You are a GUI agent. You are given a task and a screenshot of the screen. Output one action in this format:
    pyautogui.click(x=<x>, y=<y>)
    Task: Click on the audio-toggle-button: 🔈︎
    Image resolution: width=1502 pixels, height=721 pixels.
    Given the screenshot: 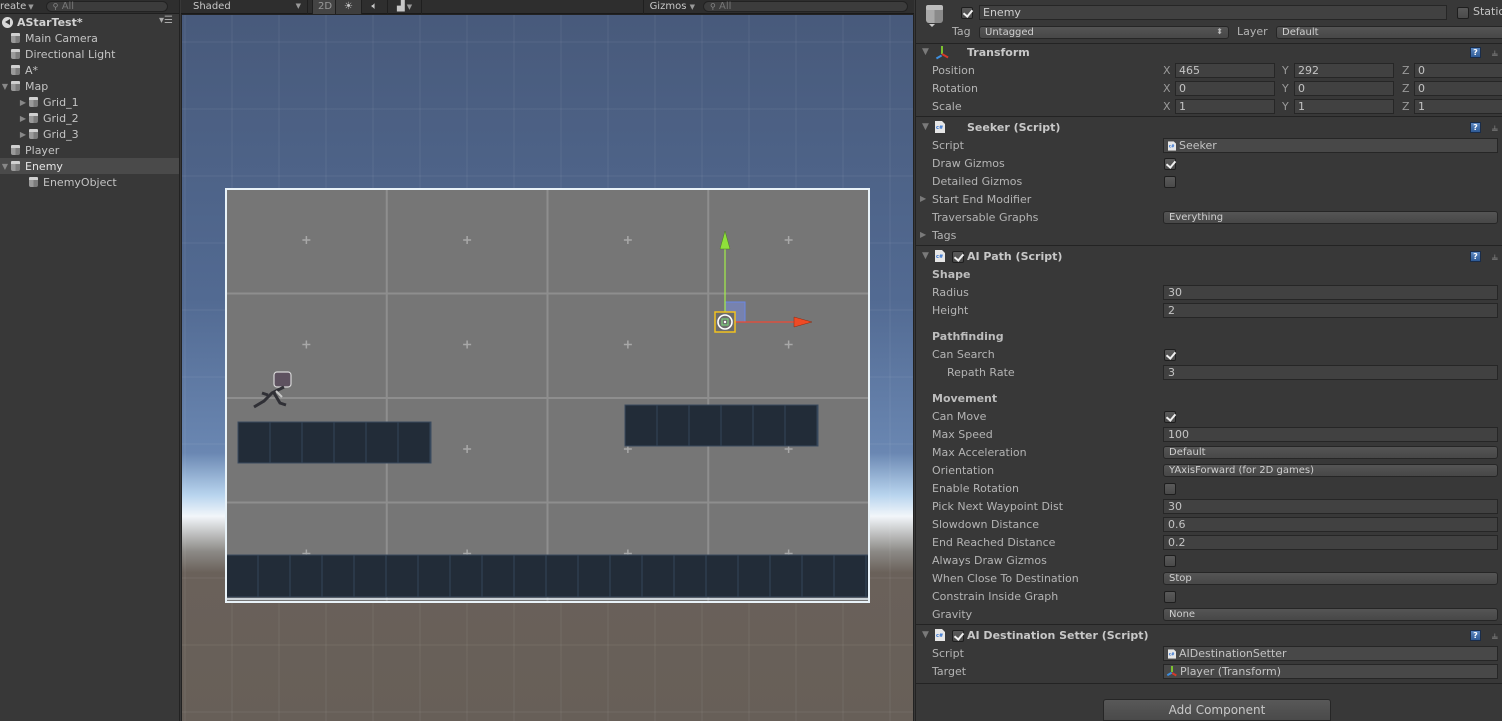 What is the action you would take?
    pyautogui.click(x=375, y=7)
    